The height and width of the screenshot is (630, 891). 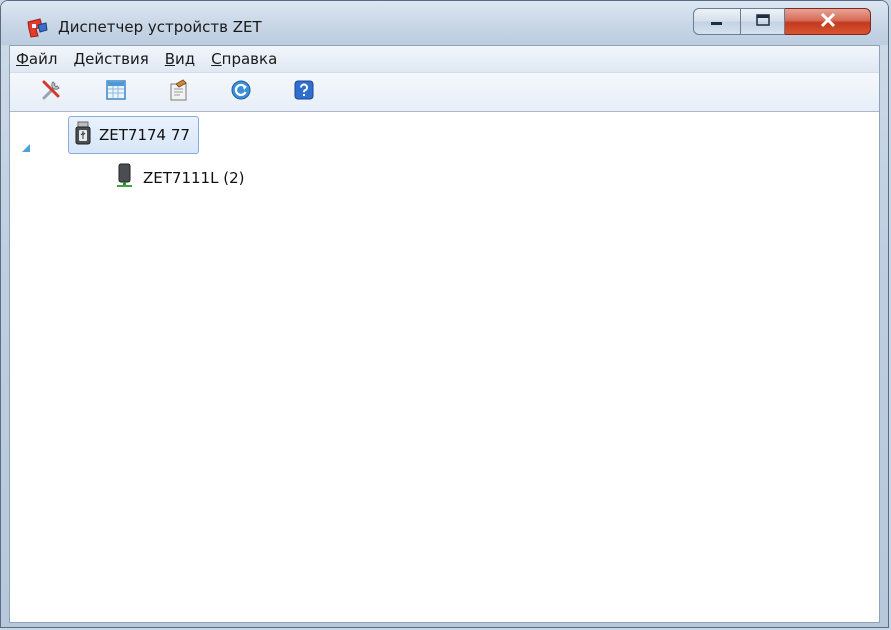 What do you see at coordinates (244, 59) in the screenshot?
I see `menu-help: Справка` at bounding box center [244, 59].